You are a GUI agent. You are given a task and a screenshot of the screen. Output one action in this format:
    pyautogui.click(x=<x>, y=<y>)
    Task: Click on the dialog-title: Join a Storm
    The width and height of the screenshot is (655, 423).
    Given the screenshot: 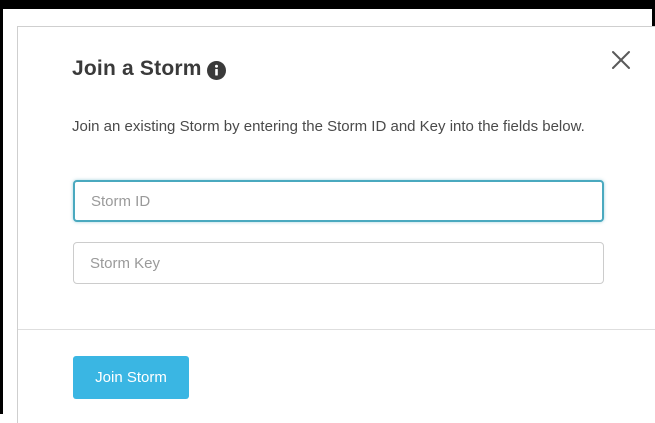 What is the action you would take?
    pyautogui.click(x=137, y=68)
    